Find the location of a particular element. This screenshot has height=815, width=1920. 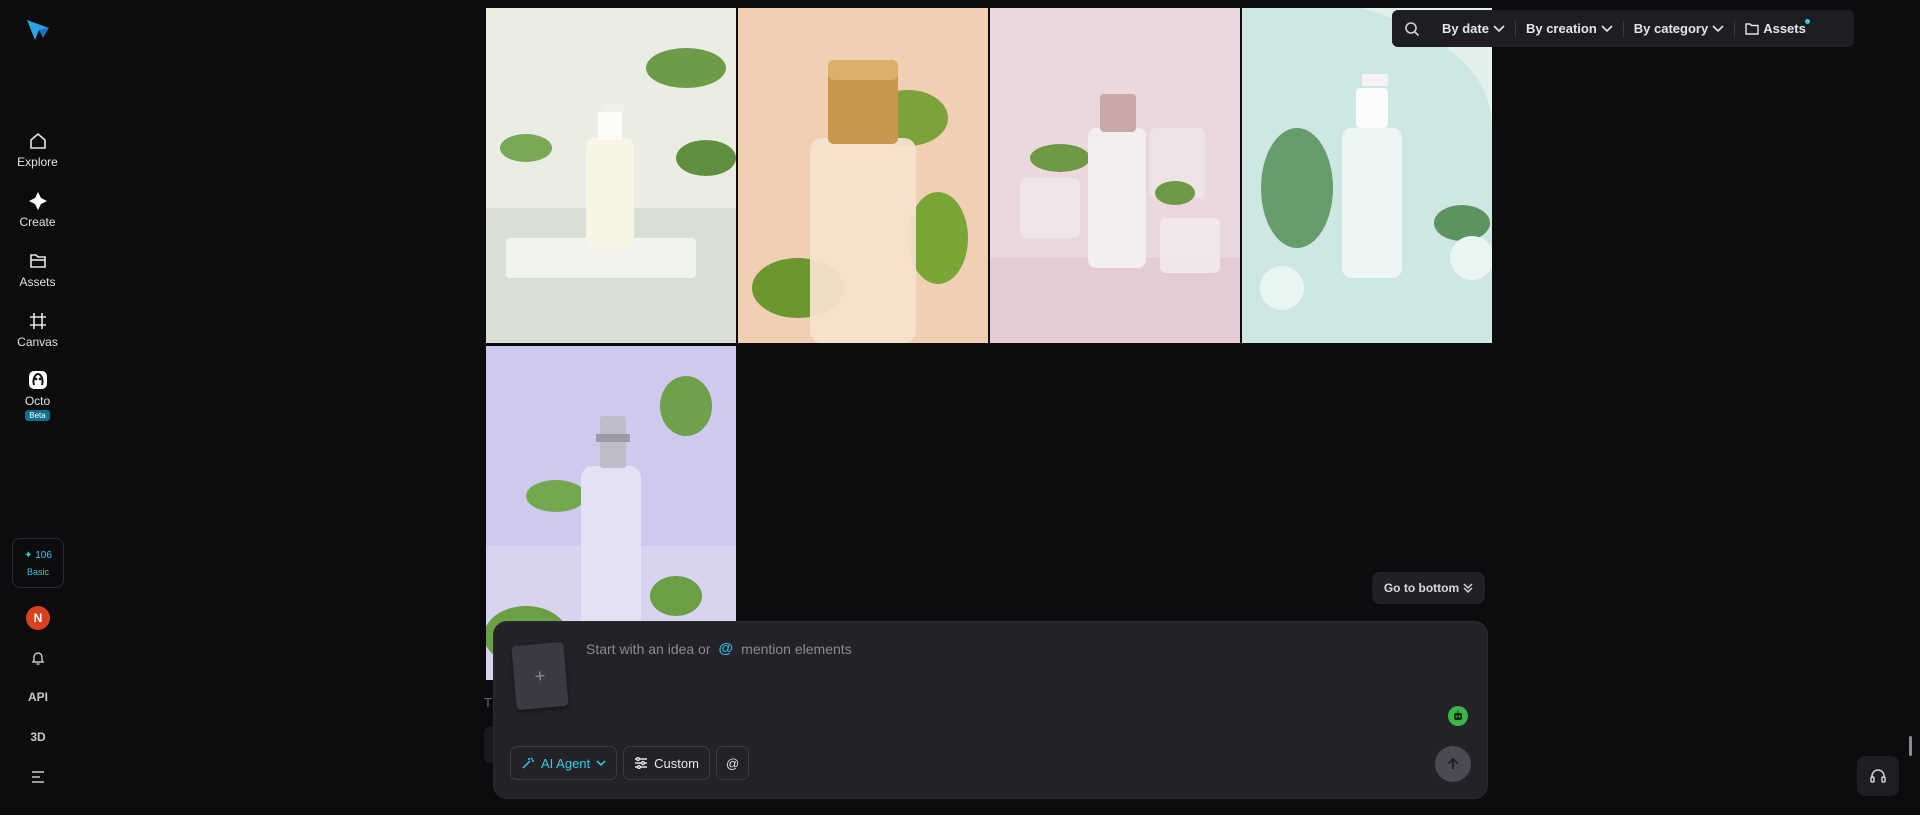

api-link: API is located at coordinates (38, 697).